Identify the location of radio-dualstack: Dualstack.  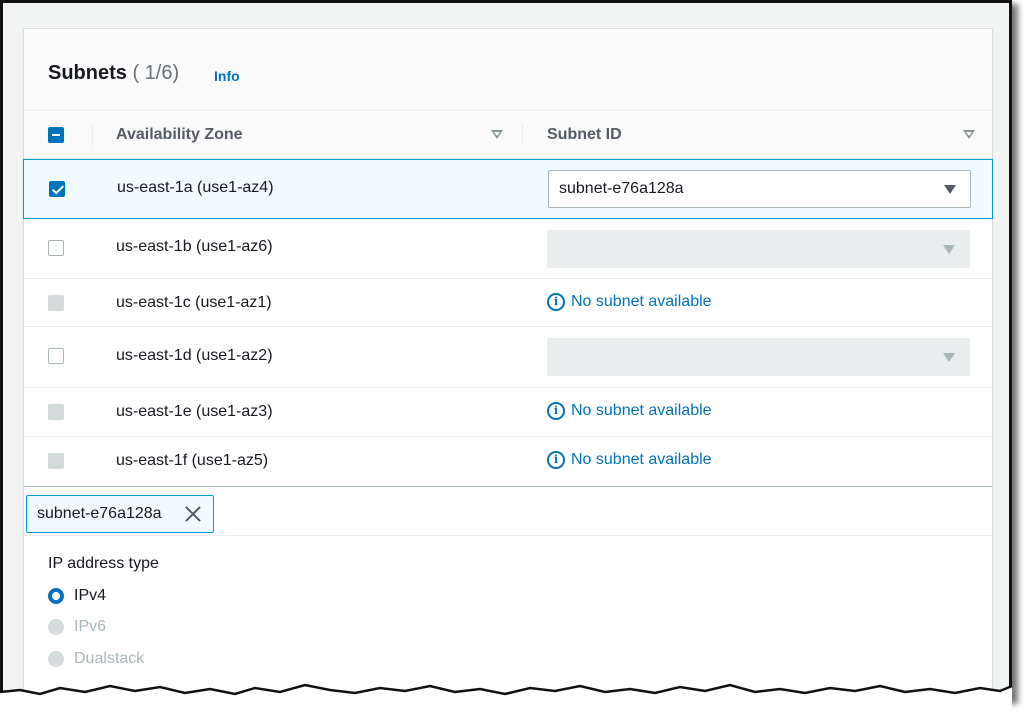
(96, 659).